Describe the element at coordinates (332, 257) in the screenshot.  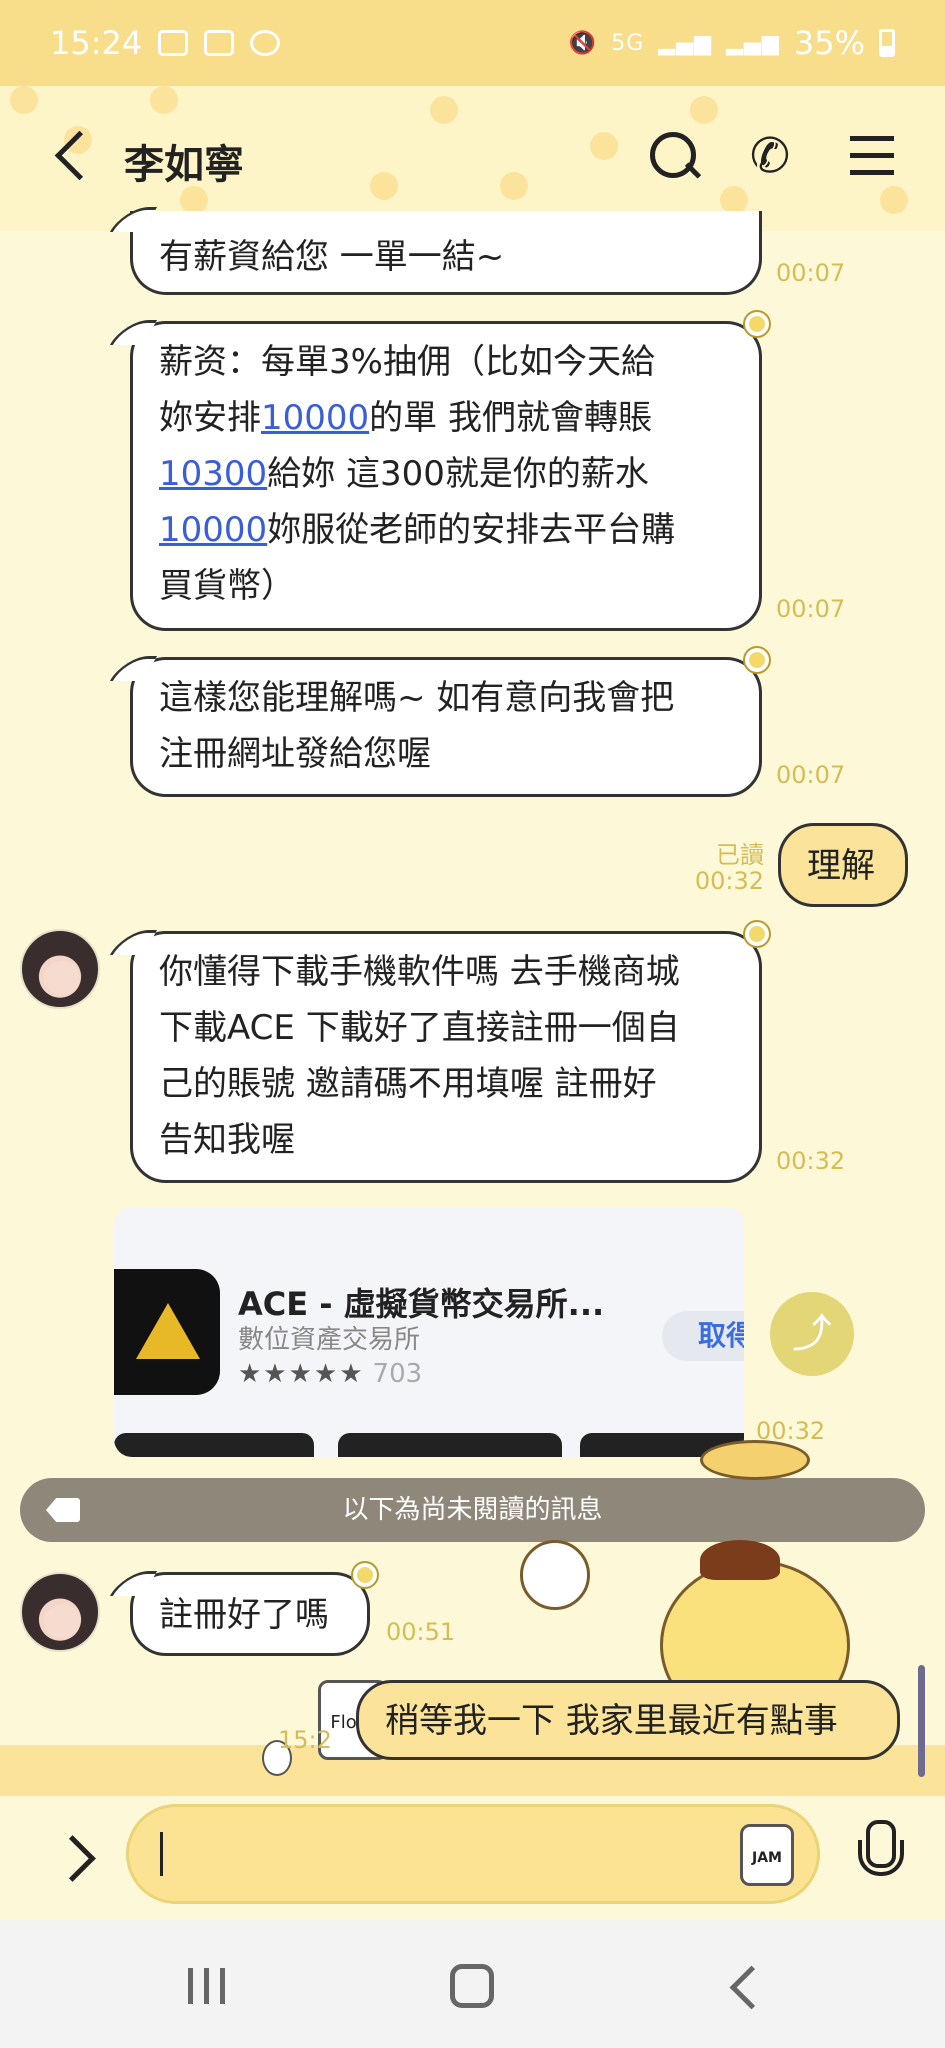
I see `message-text: 有薪資給您 一單一結~` at that location.